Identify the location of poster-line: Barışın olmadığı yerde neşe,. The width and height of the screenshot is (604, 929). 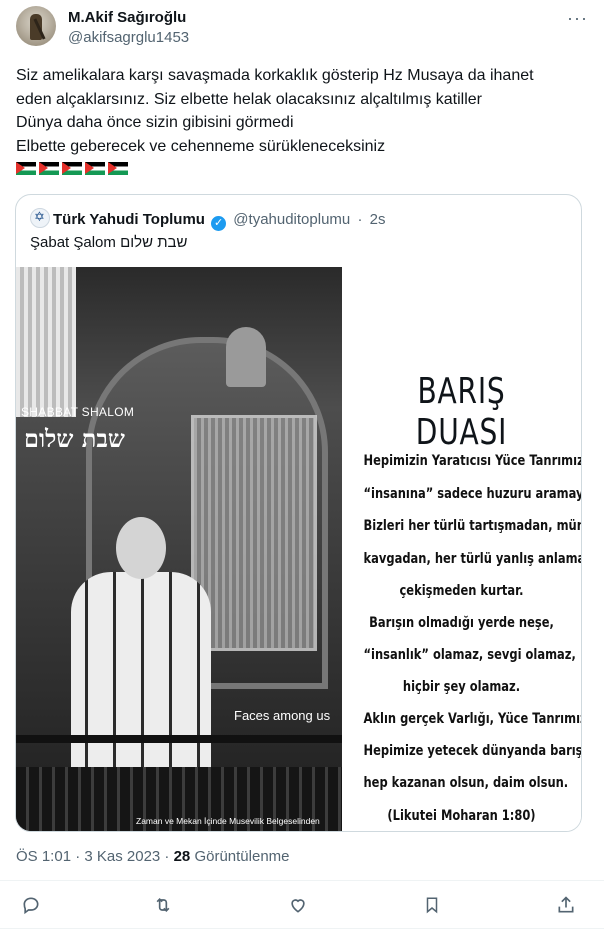
(461, 623).